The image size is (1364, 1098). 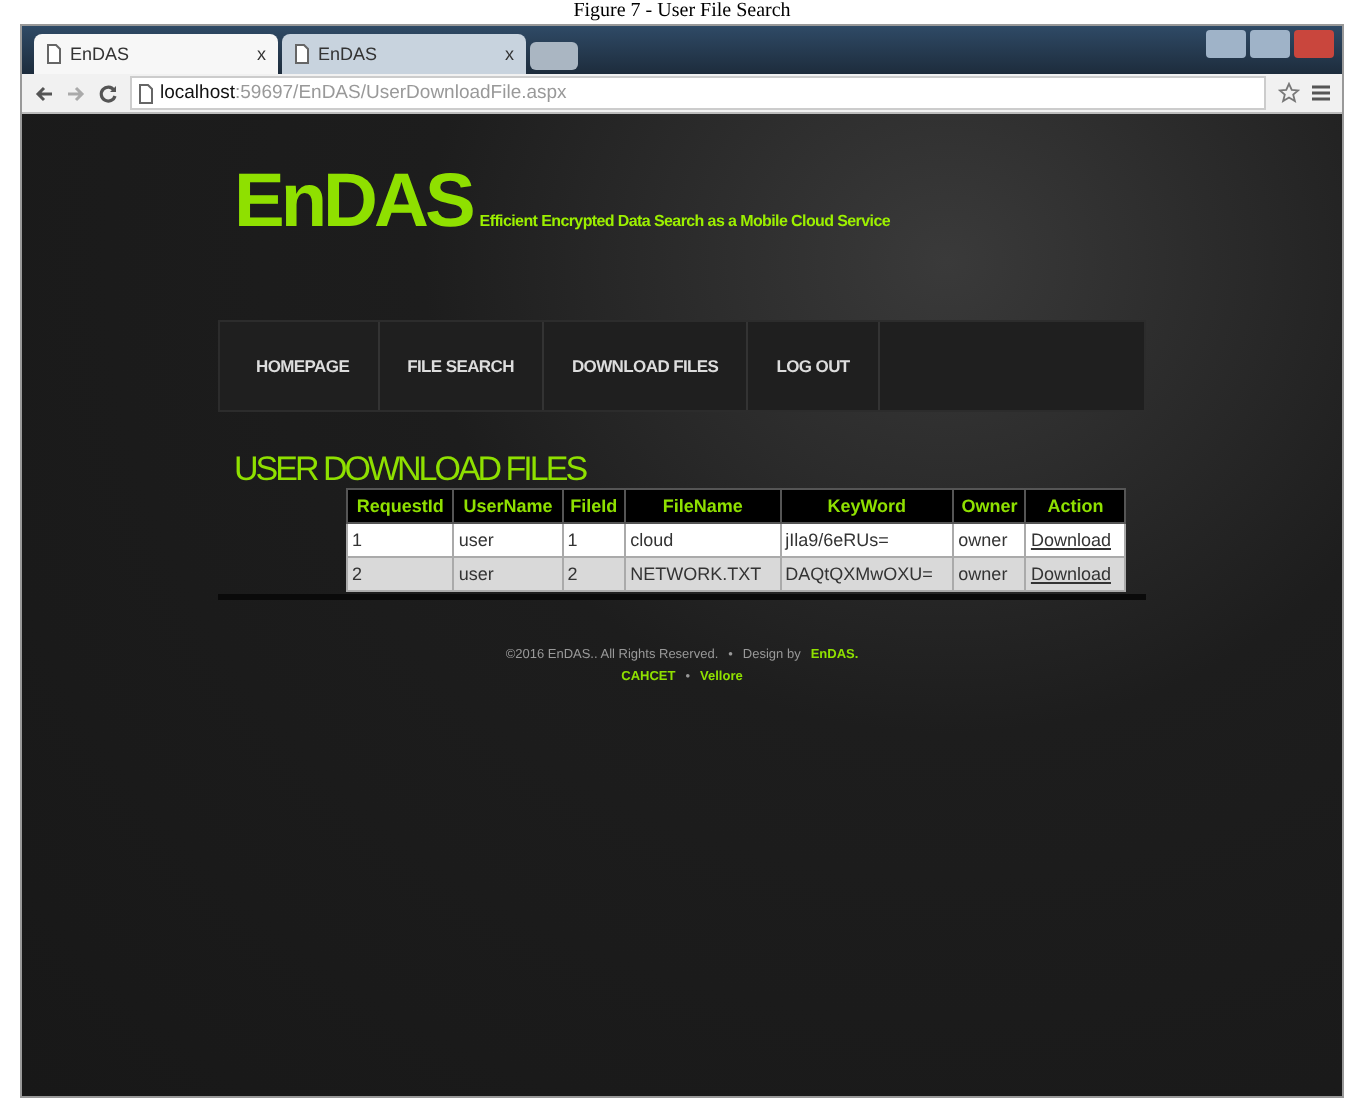 What do you see at coordinates (363, 93) in the screenshot?
I see `url-text: localhost:59697/EnDAS/UserDownloadFile.aspx` at bounding box center [363, 93].